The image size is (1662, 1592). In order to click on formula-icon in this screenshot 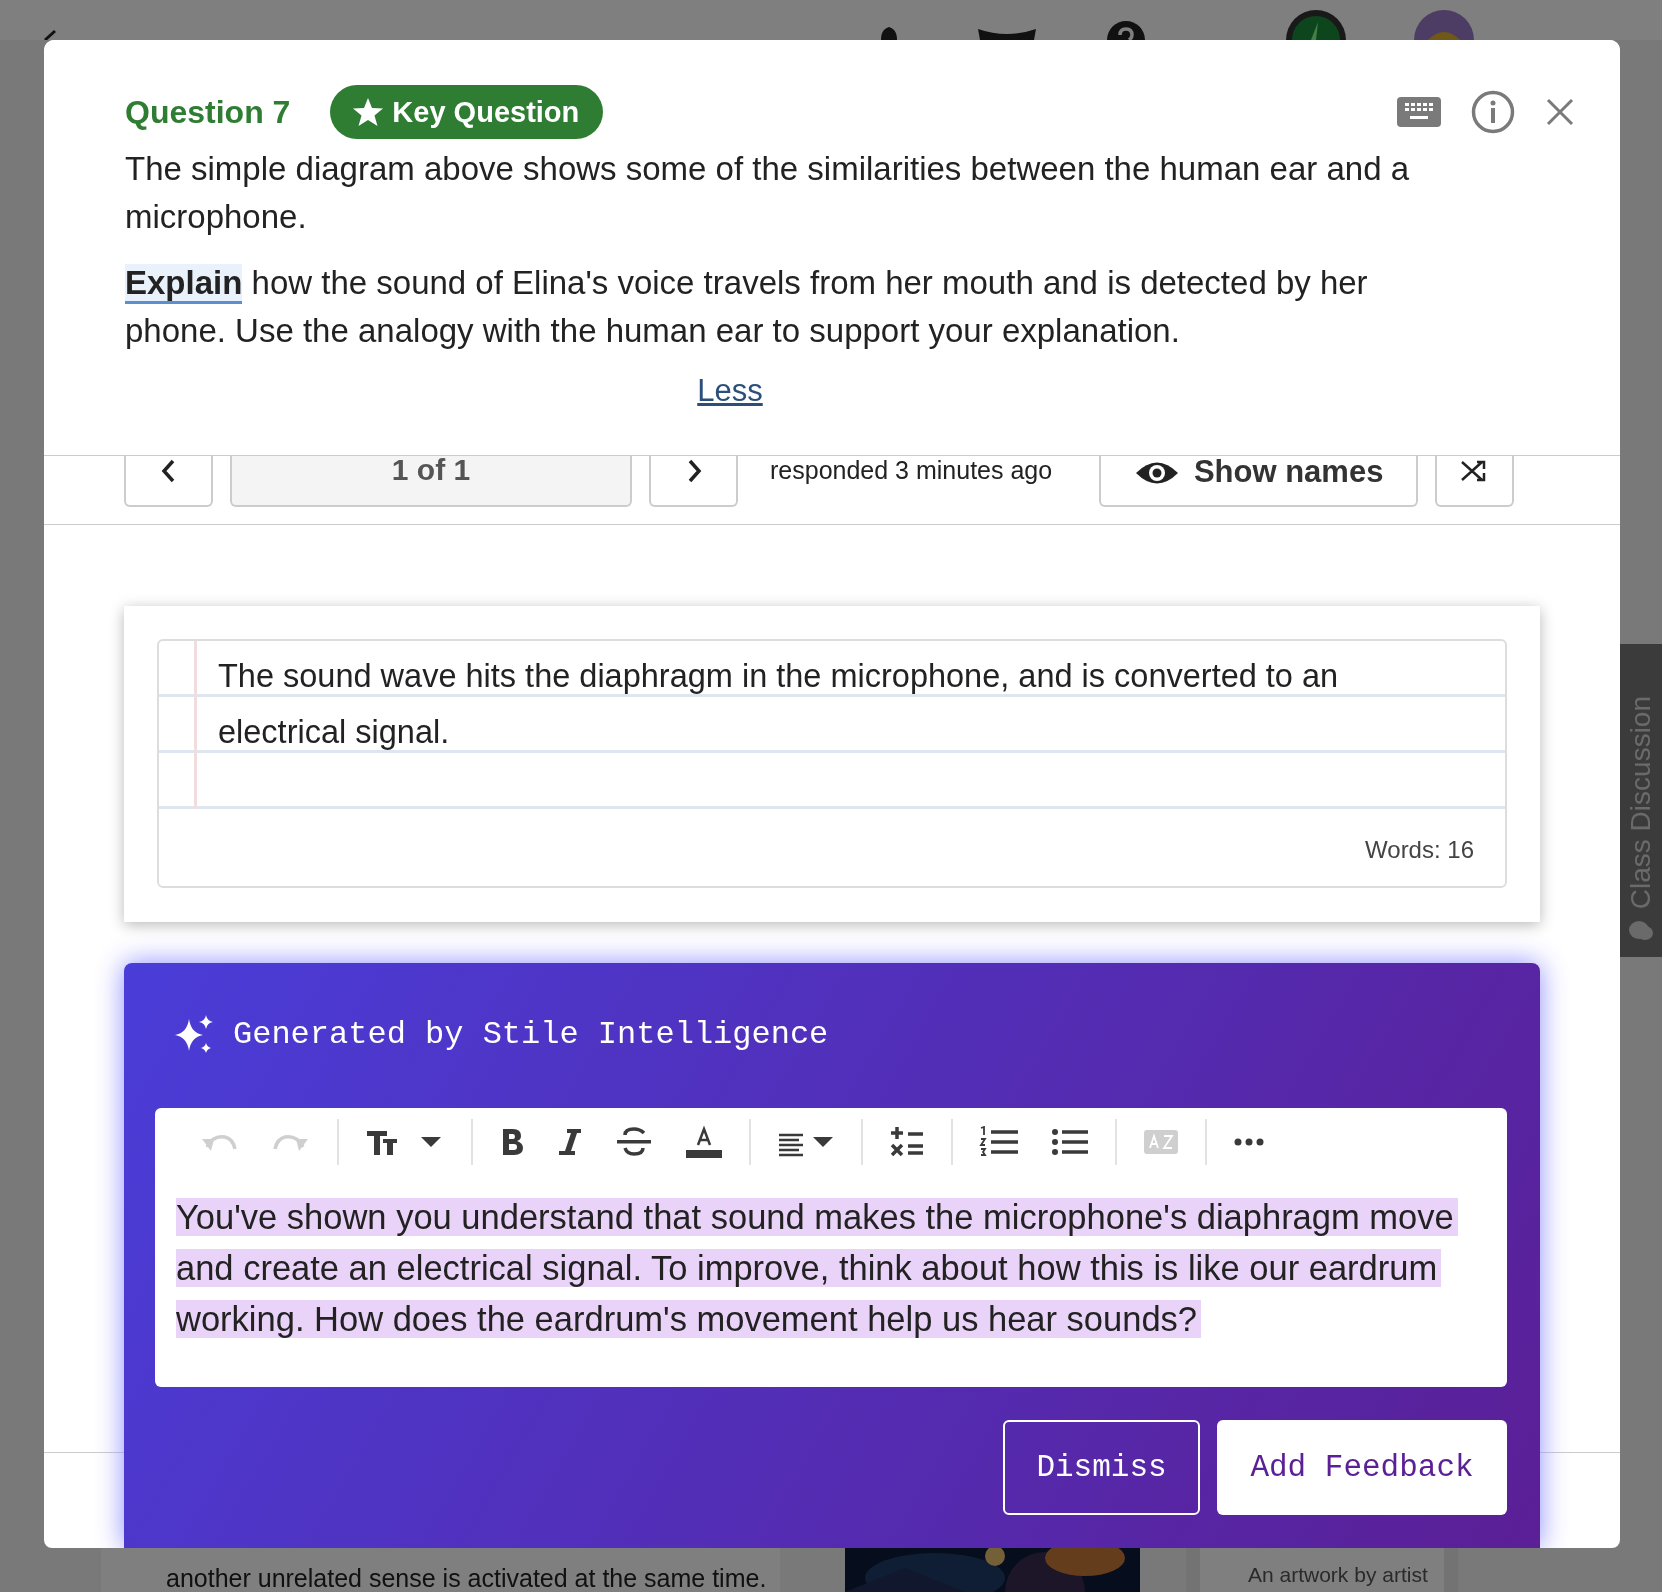, I will do `click(907, 1142)`.